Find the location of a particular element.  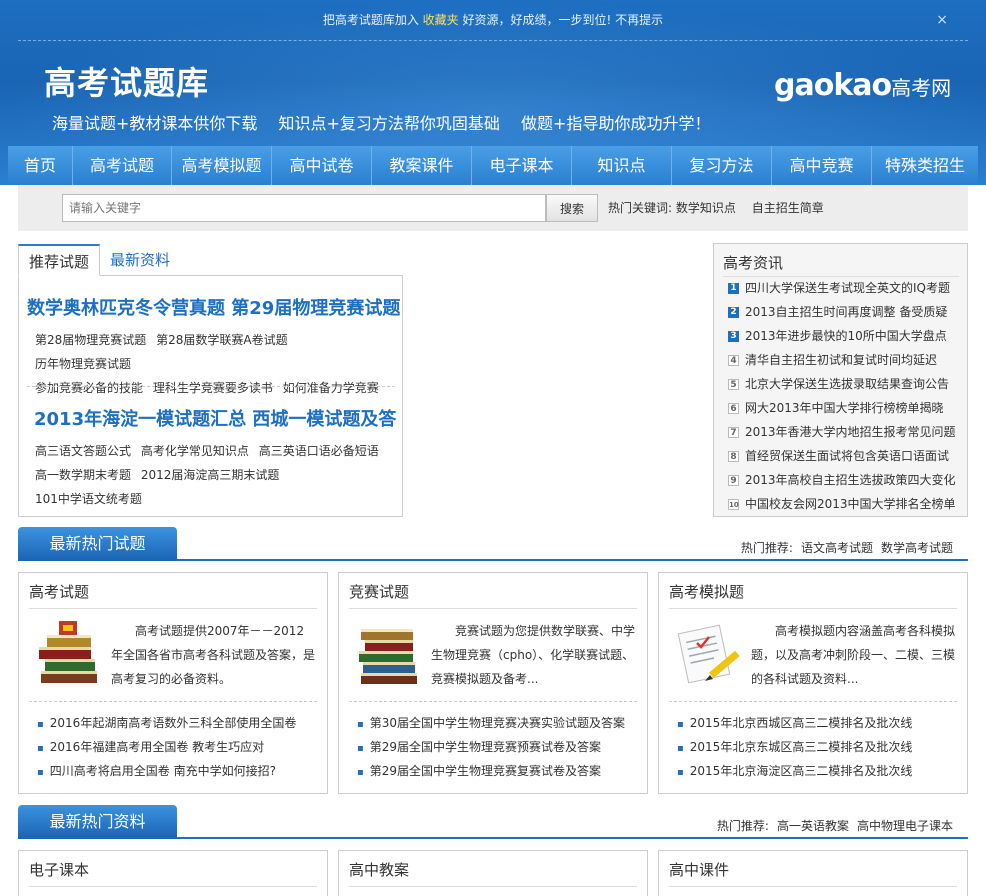

recommend-link: 如何准备力学竞赛 is located at coordinates (331, 388).